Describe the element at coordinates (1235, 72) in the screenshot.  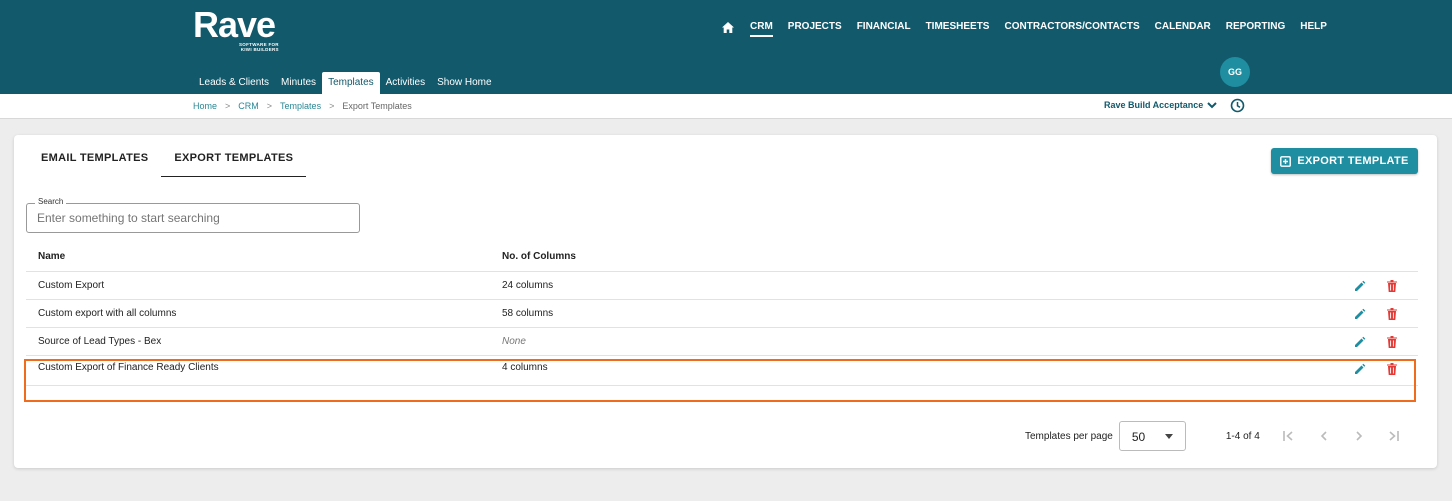
I see `user-avatar: GG` at that location.